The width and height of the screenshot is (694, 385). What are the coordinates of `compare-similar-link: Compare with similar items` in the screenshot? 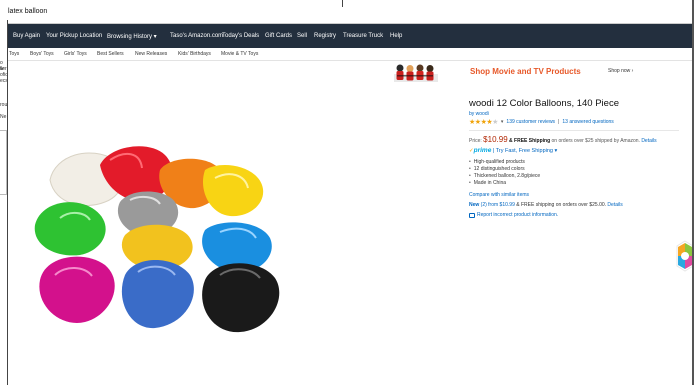 It's located at (579, 195).